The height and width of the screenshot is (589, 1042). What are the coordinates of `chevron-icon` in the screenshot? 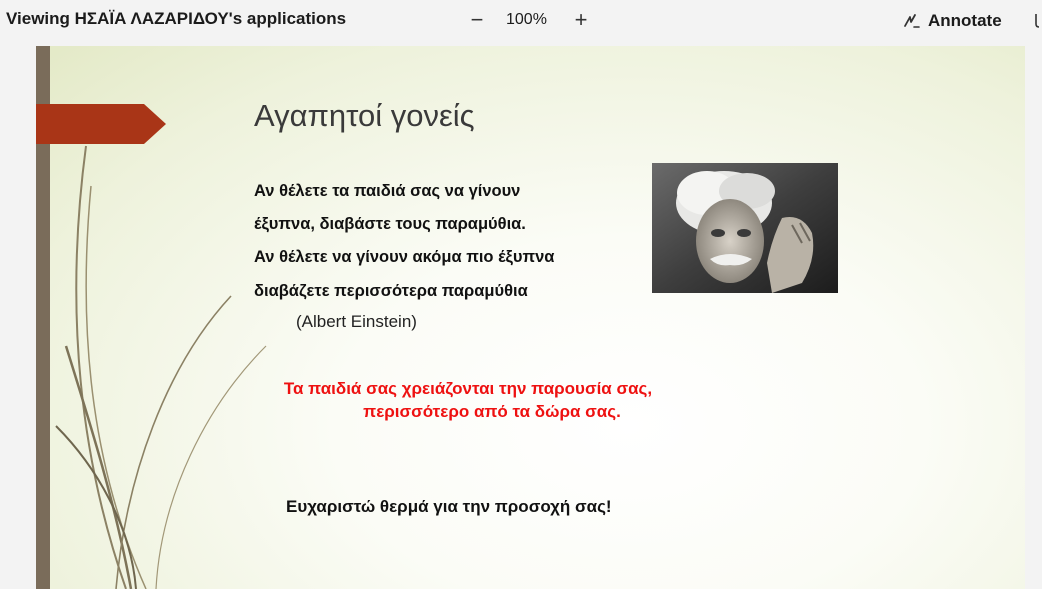 It's located at (1037, 21).